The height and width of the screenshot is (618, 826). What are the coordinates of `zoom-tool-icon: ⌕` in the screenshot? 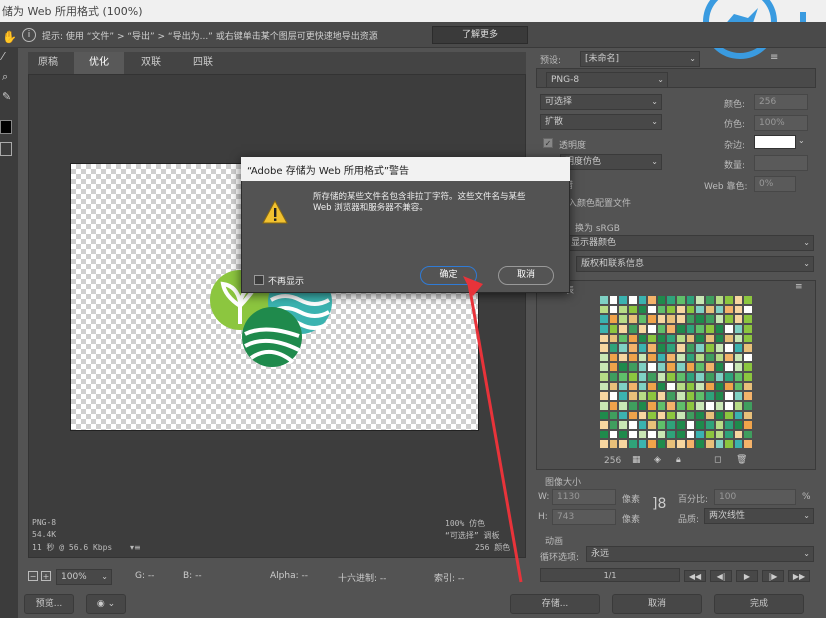 It's located at (5, 77).